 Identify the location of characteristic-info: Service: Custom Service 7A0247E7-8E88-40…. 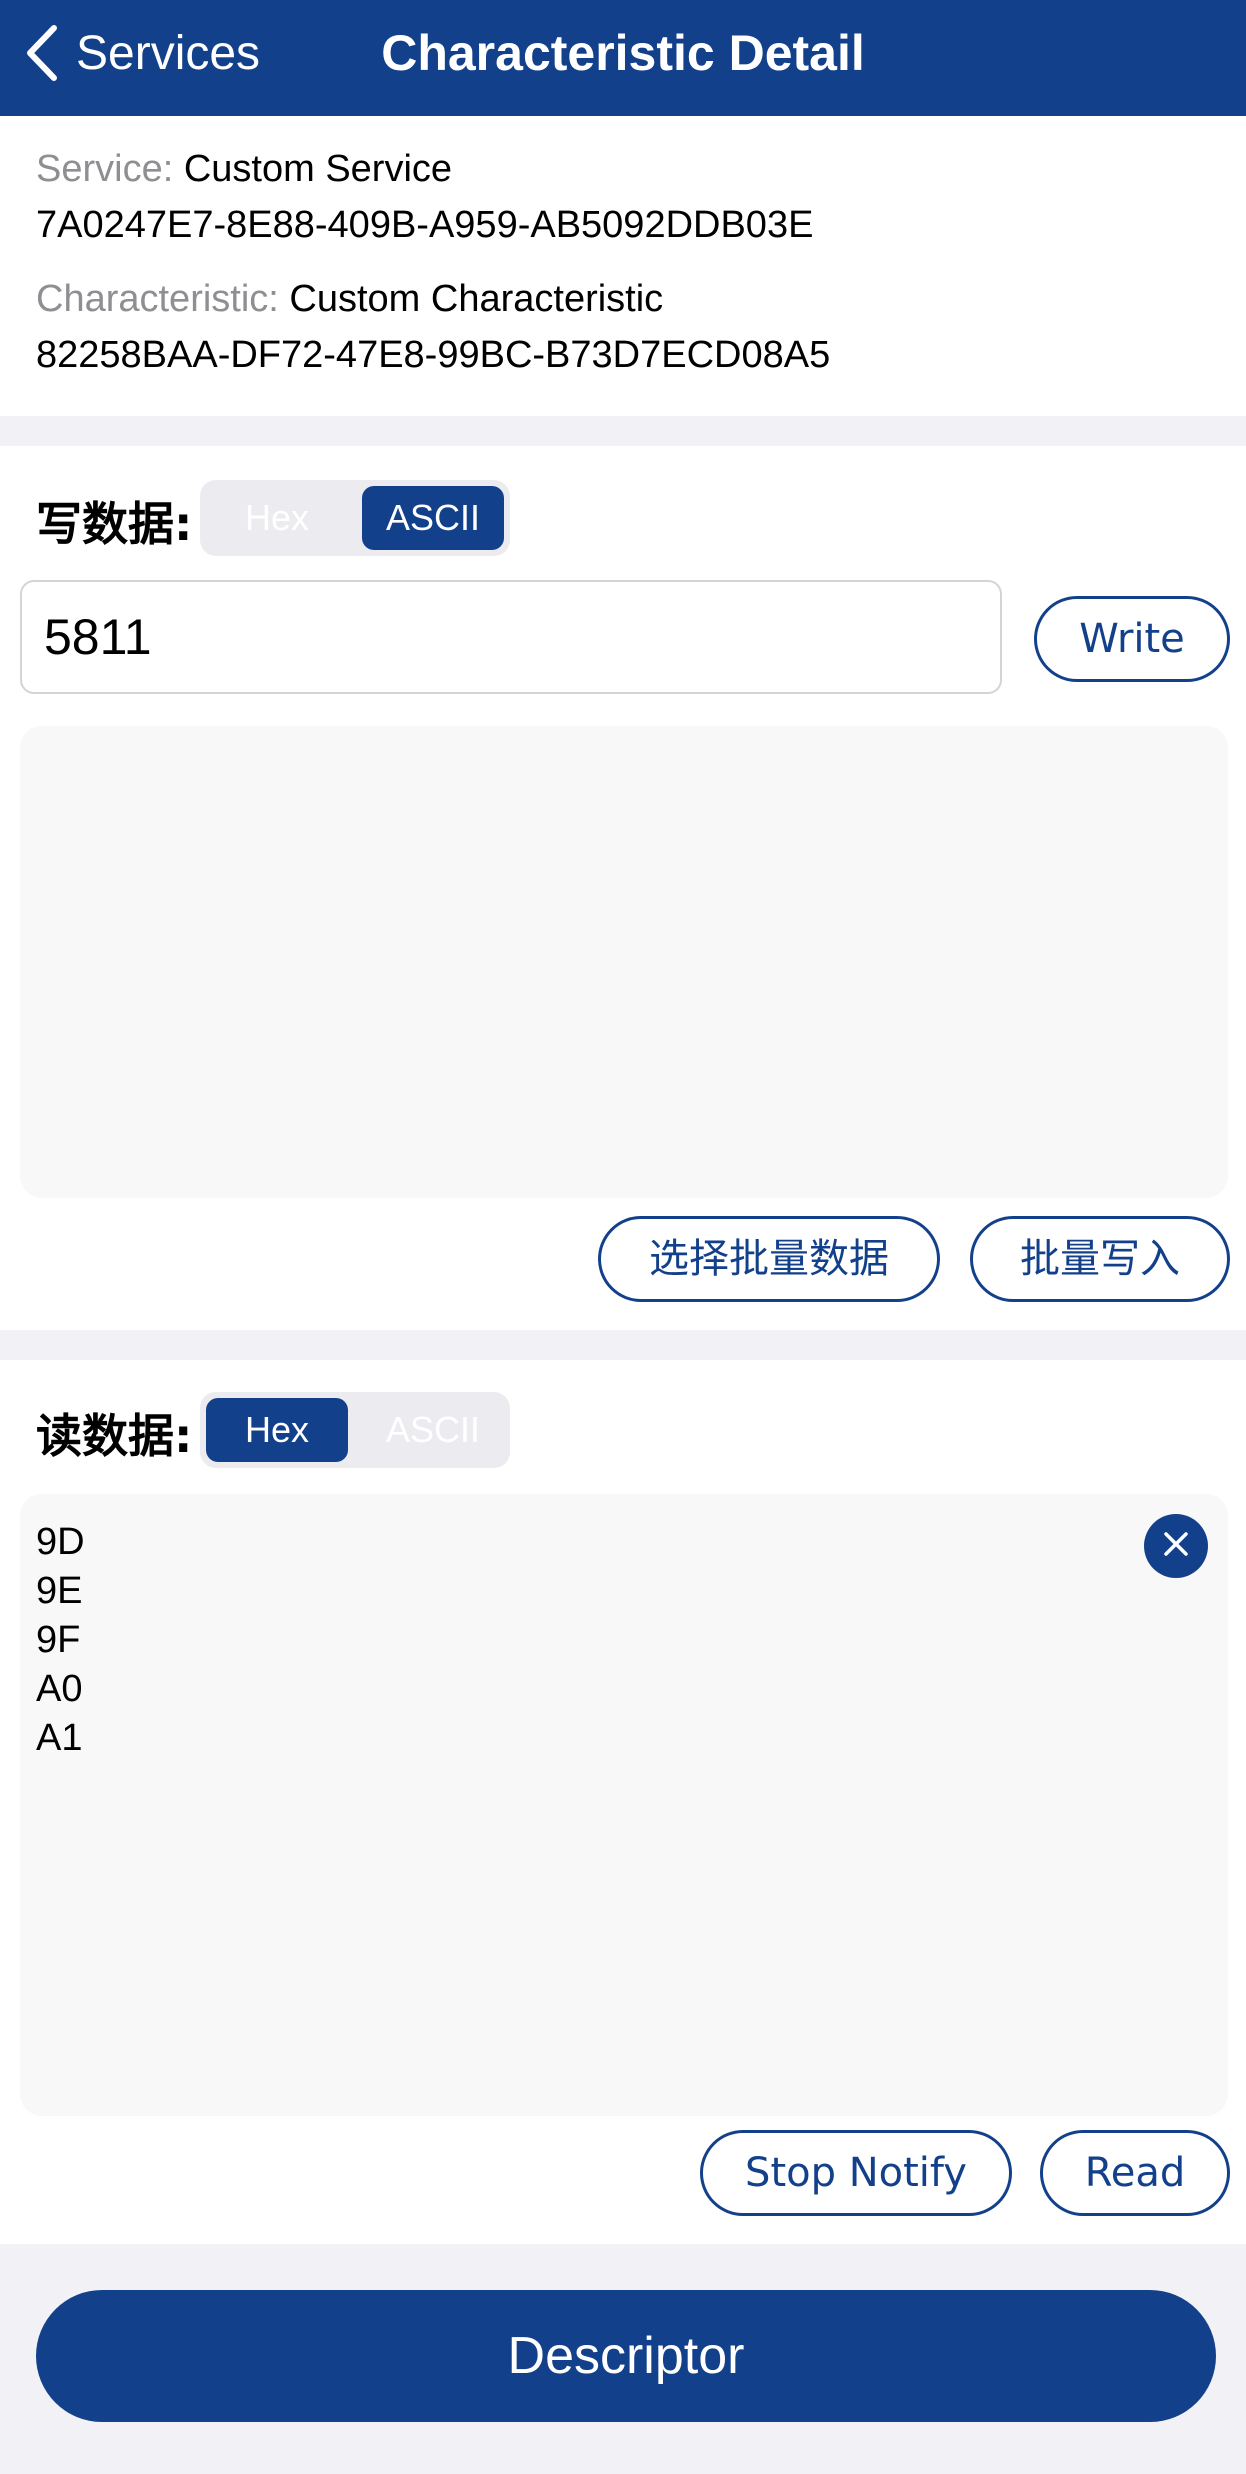
(623, 266).